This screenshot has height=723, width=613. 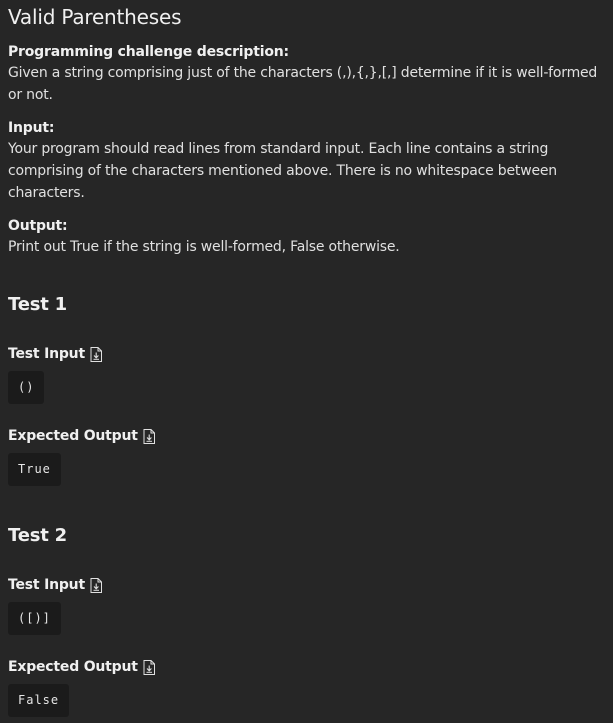 I want to click on test-1-output-heading: Expected Output, so click(x=81, y=436).